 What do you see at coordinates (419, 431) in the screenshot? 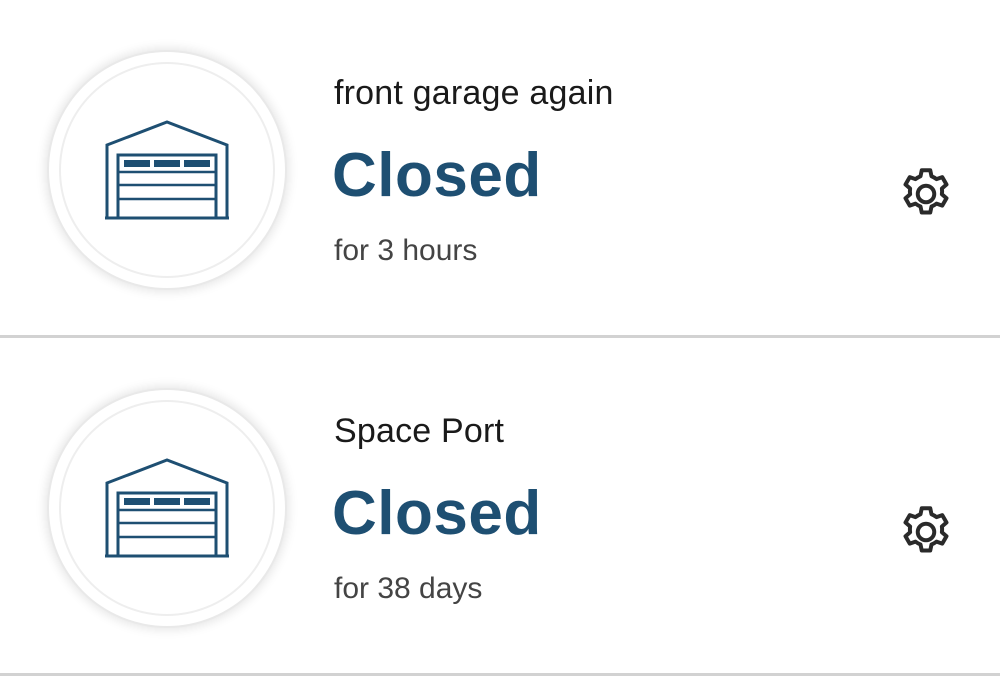
I see `door-name: Space Port` at bounding box center [419, 431].